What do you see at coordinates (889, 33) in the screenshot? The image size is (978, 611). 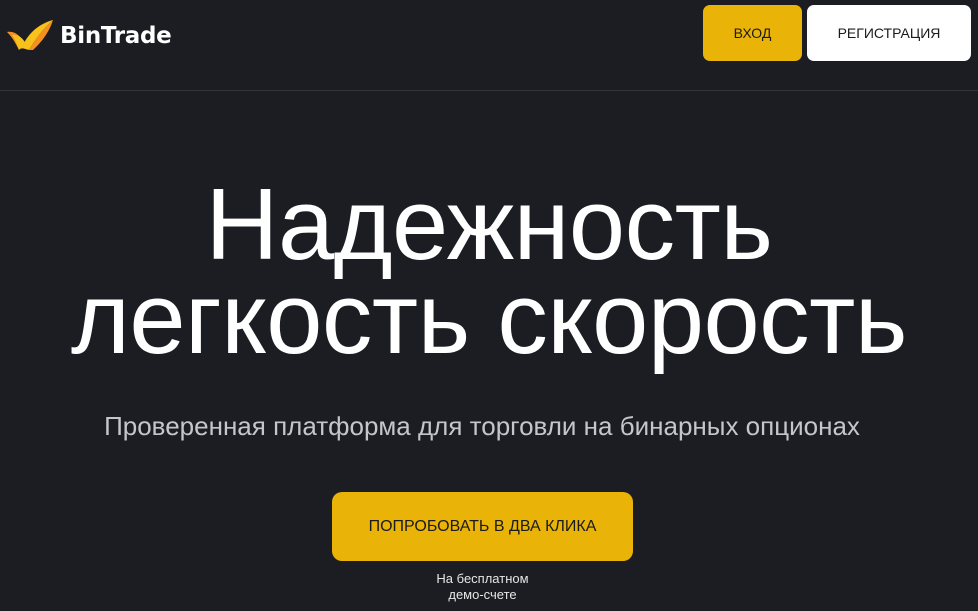 I see `register-button: РЕГИСТРАЦИЯ` at bounding box center [889, 33].